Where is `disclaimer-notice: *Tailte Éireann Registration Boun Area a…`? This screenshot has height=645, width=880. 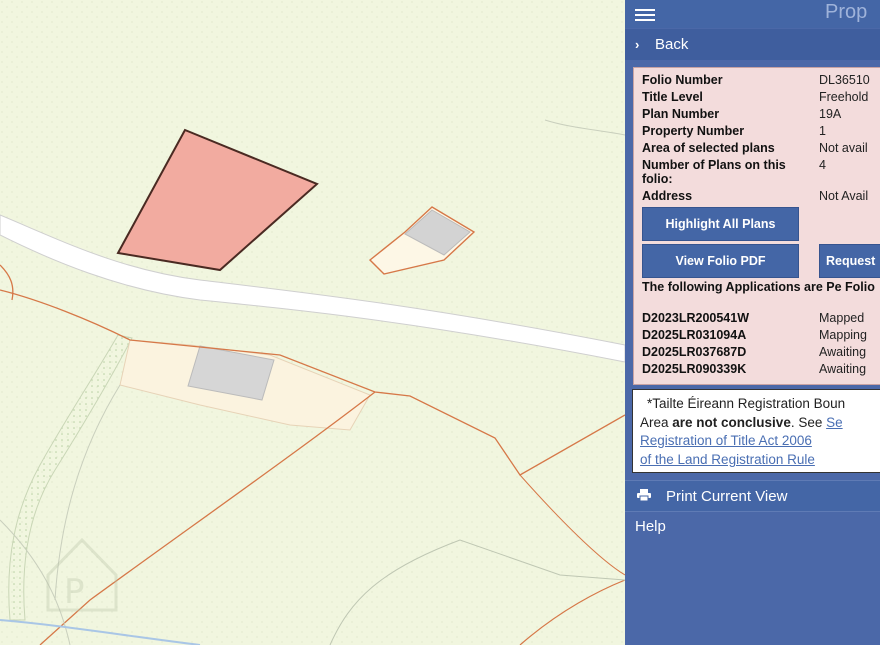 disclaimer-notice: *Tailte Éireann Registration Boun Area a… is located at coordinates (756, 431).